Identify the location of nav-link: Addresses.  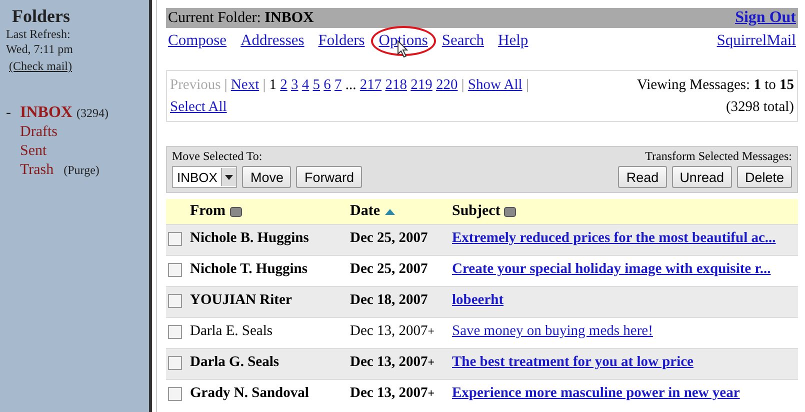
(272, 41).